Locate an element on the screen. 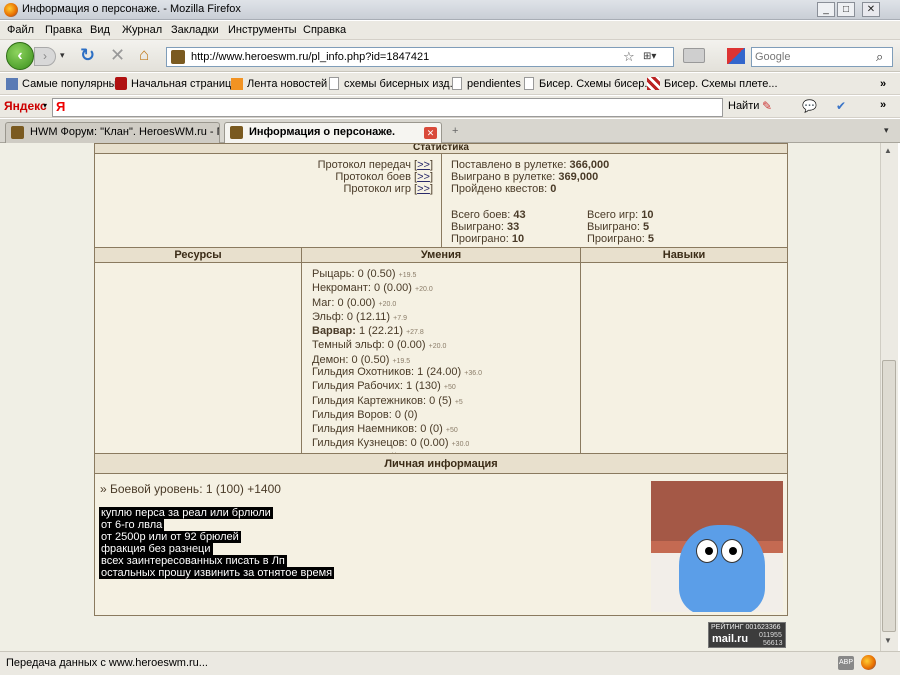  firefox-status-icon is located at coordinates (868, 662).